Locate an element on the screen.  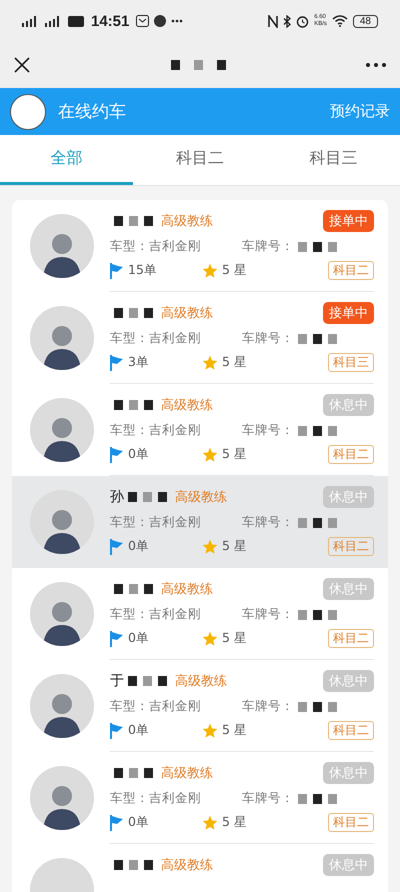
coach-name: 孙 is located at coordinates (117, 497).